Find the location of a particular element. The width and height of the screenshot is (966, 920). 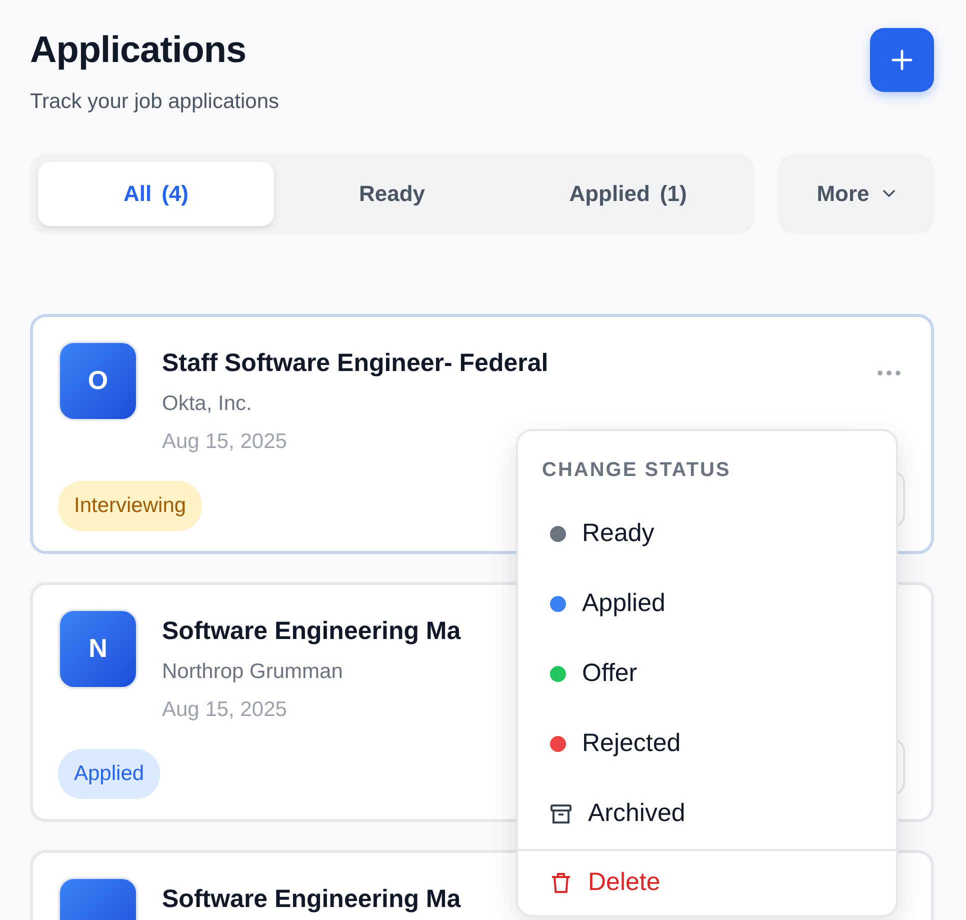

archive-box-icon is located at coordinates (561, 814).